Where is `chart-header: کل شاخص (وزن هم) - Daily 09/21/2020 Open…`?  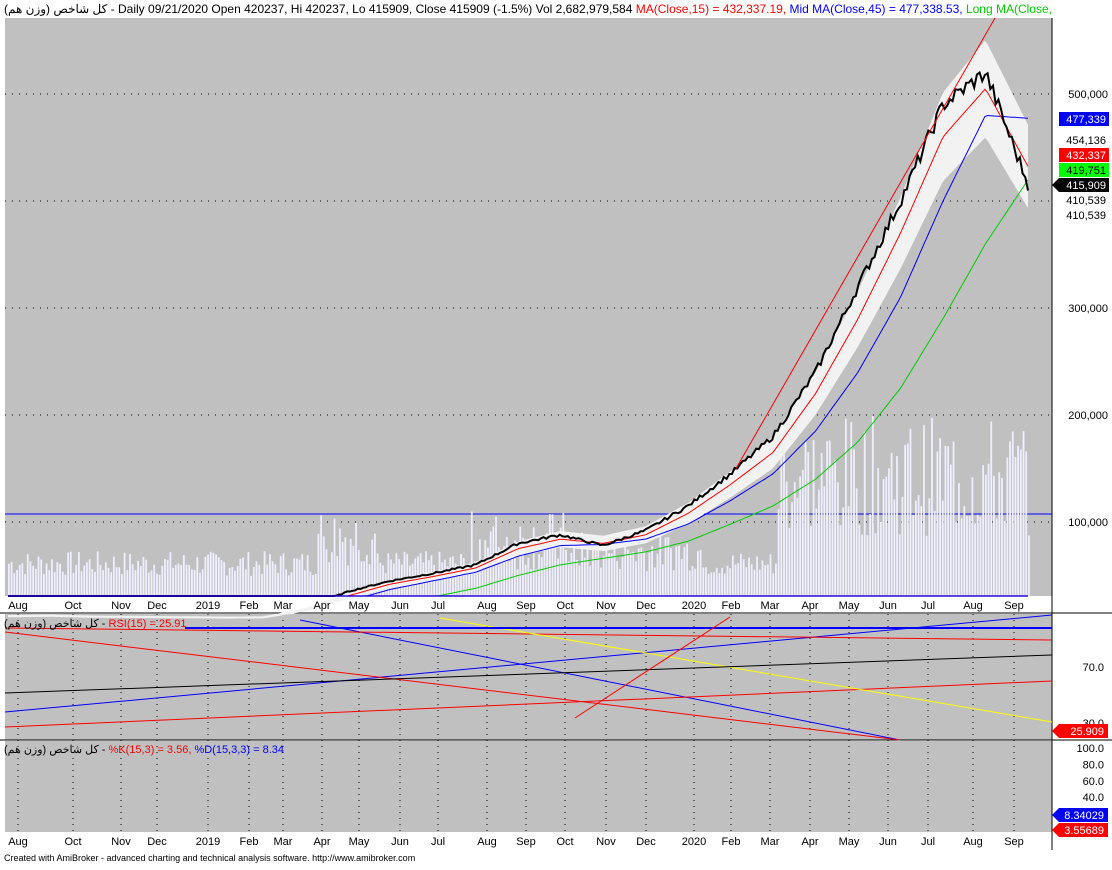
chart-header: کل شاخص (وزن هم) - Daily 09/21/2020 Open… is located at coordinates (528, 9).